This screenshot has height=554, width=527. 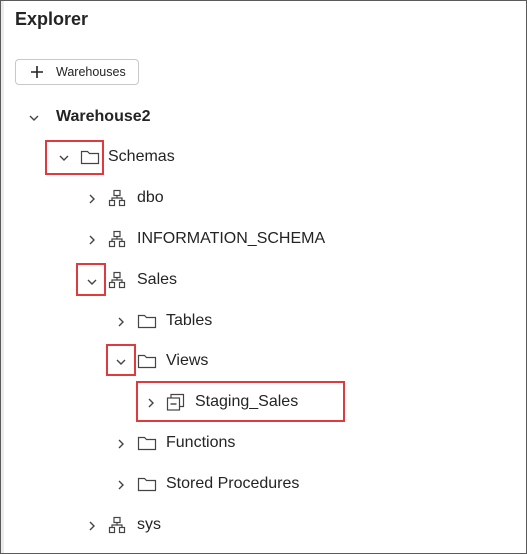 I want to click on add-warehouses-label: Warehouses, so click(x=91, y=72).